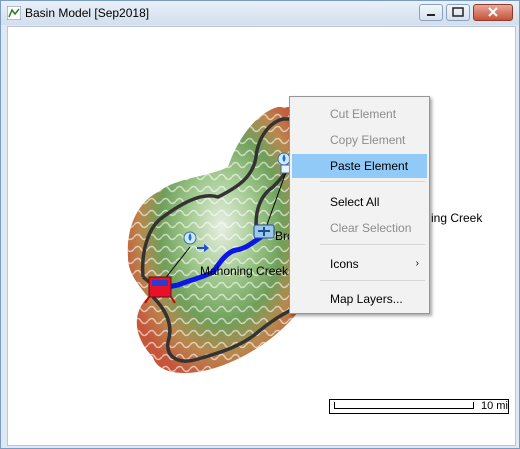 The image size is (520, 449). Describe the element at coordinates (494, 406) in the screenshot. I see `scale-bar-label: 10 mi` at that location.